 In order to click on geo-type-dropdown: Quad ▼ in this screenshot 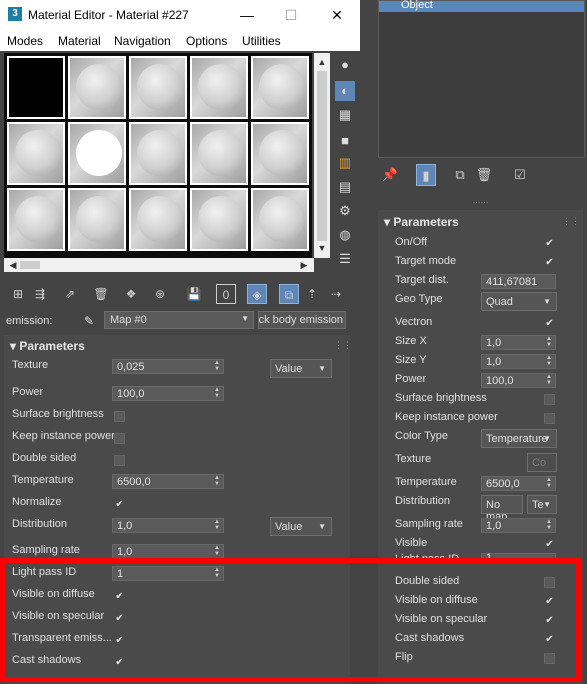, I will do `click(519, 301)`.